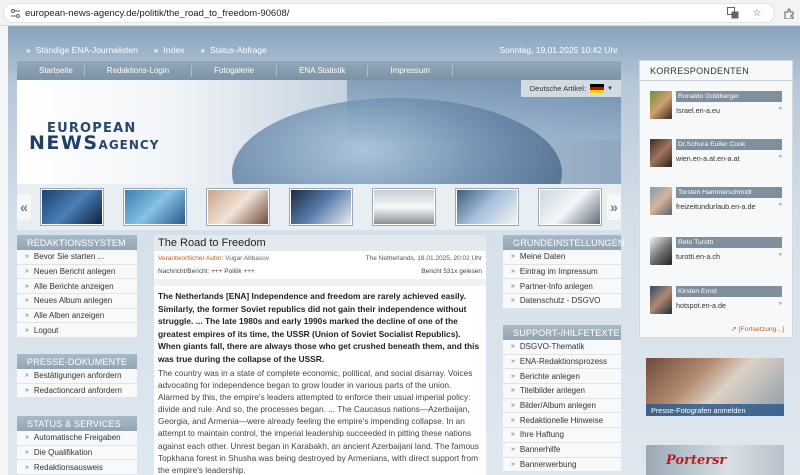 The height and width of the screenshot is (475, 800). Describe the element at coordinates (77, 331) in the screenshot. I see `list-item: » Logout` at that location.